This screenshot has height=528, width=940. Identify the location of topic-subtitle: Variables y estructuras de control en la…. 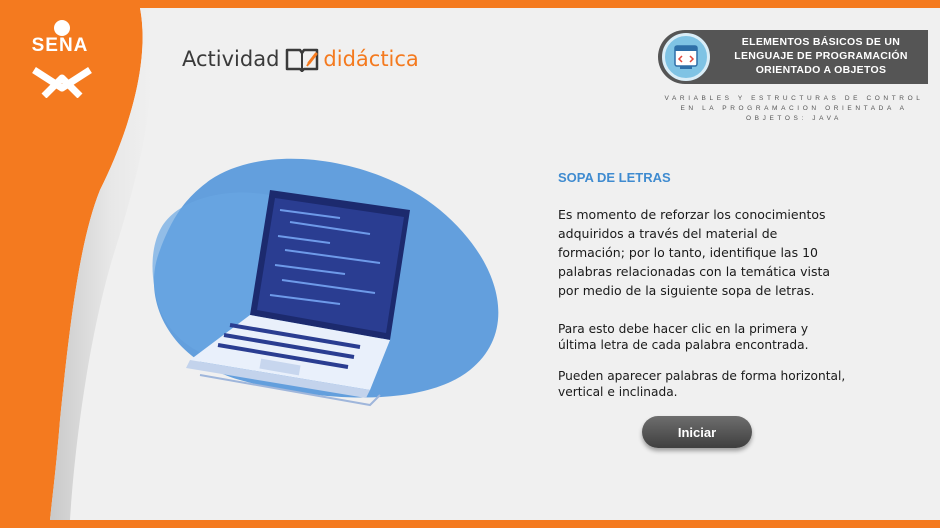
(794, 108).